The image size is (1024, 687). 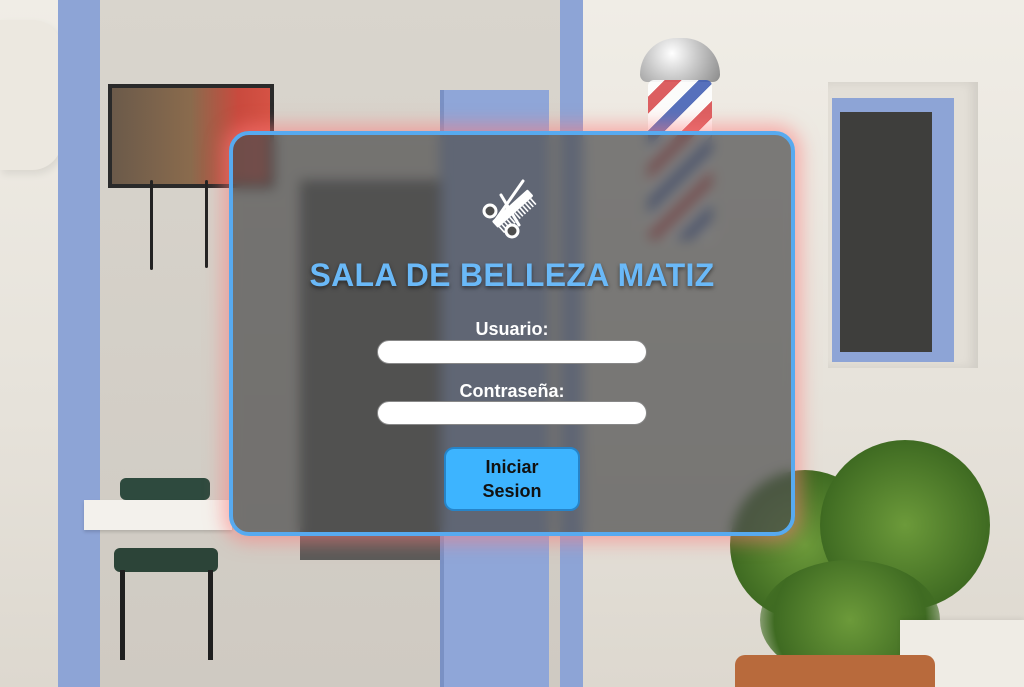 I want to click on password-label: Contraseña:, so click(x=512, y=391).